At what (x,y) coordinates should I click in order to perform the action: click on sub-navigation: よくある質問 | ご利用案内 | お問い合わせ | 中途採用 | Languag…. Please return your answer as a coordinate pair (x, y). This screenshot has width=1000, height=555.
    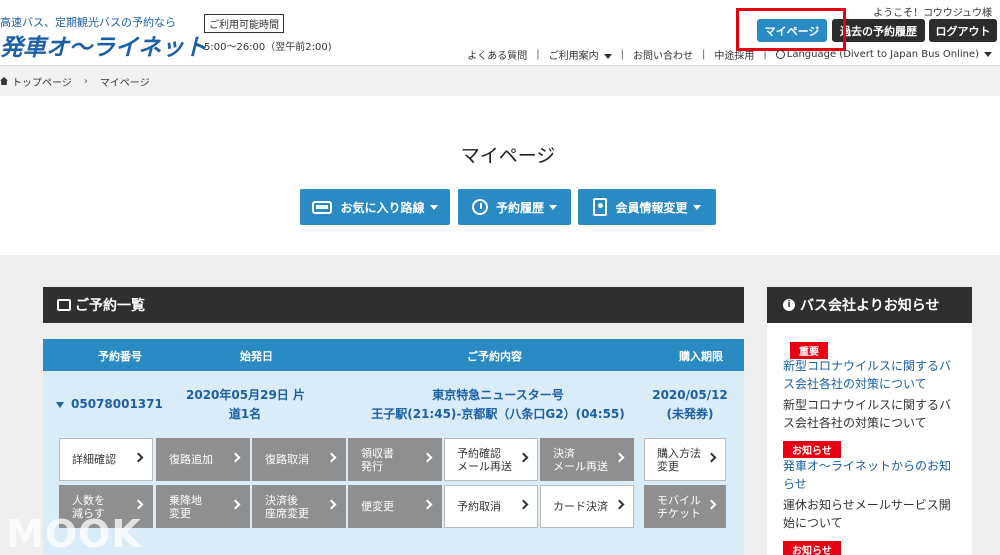
    Looking at the image, I should click on (729, 54).